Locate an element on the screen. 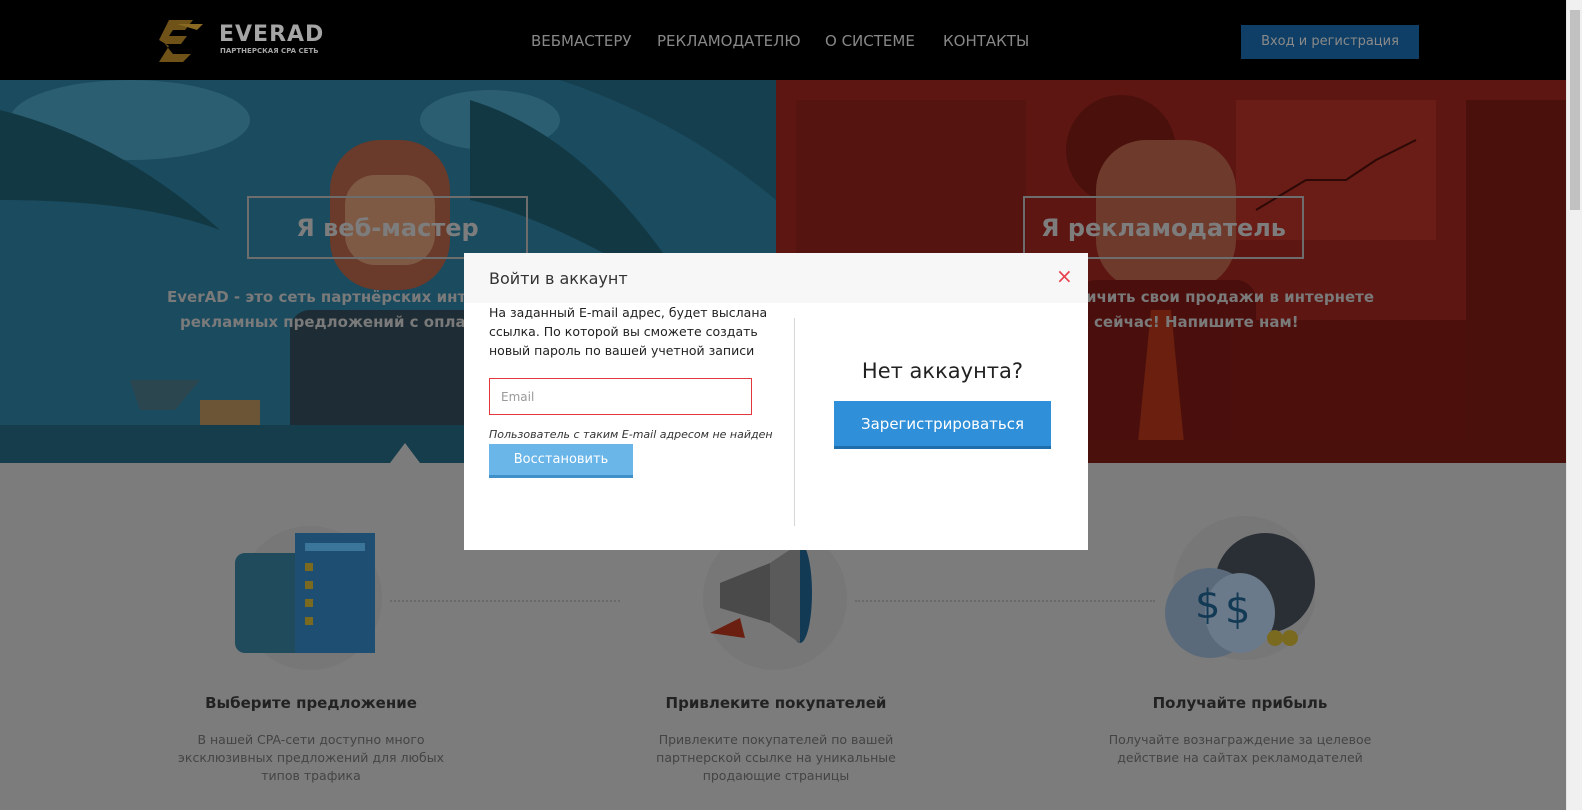  close-icon: × is located at coordinates (1064, 276).